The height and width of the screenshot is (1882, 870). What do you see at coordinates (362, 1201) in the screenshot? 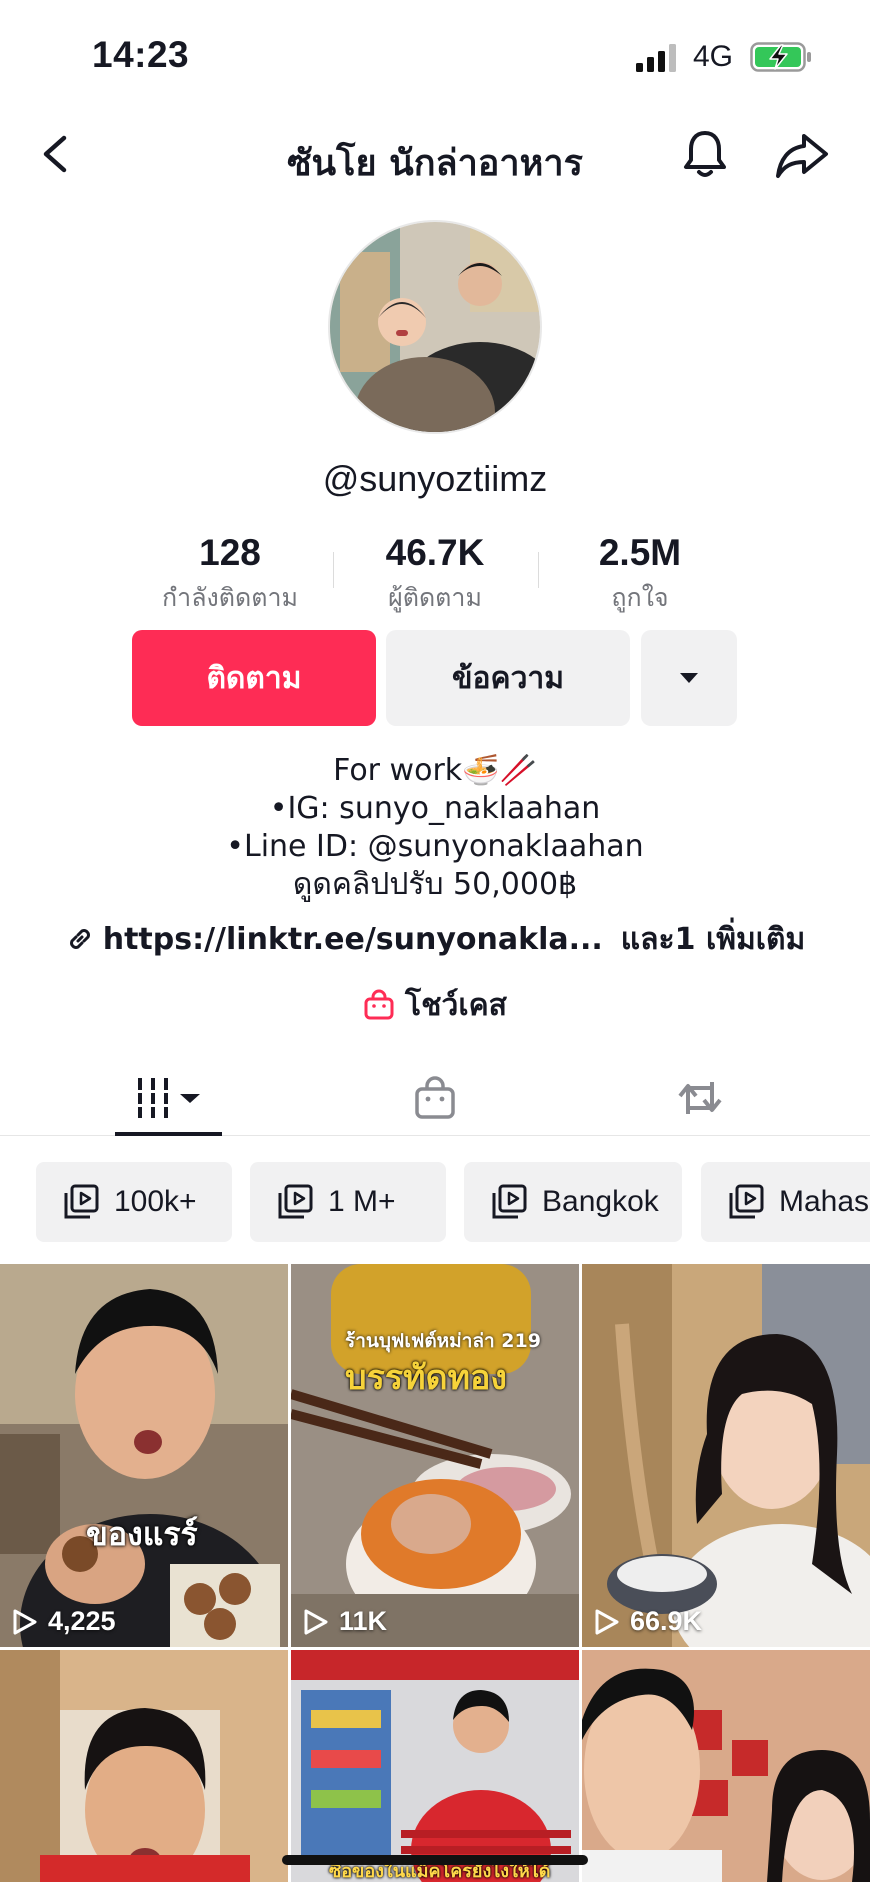
I see `playlist-chip-label: 1 M+` at bounding box center [362, 1201].